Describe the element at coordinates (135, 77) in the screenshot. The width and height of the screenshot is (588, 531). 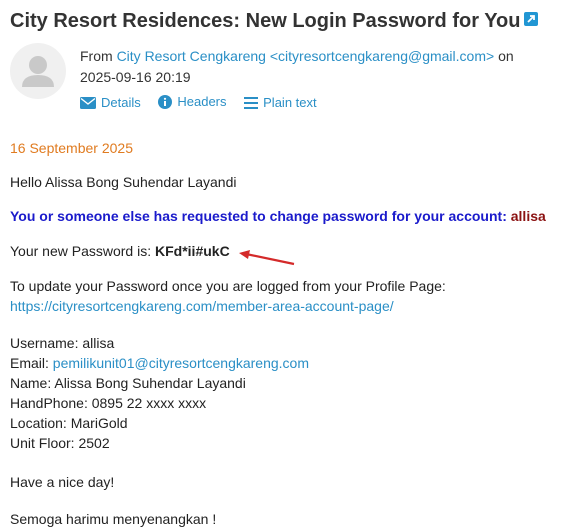
I see `message-datetime: 2025-09-16 20:19` at that location.